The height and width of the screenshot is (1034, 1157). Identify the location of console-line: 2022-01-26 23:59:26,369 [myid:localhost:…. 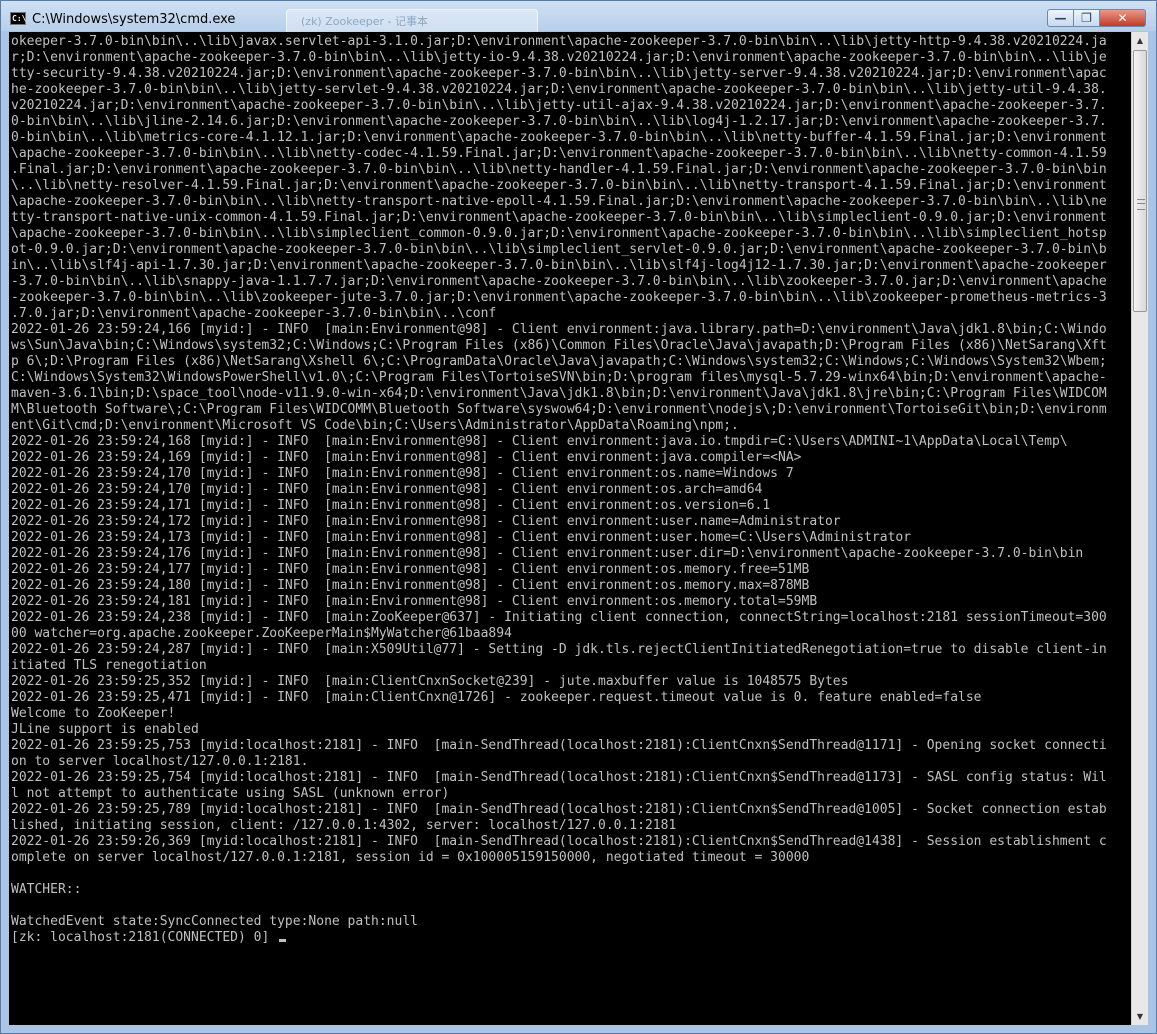
(559, 841).